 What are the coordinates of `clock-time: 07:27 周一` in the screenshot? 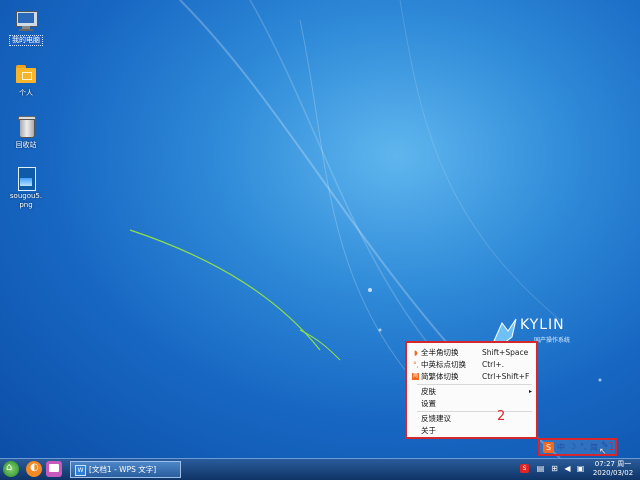 It's located at (613, 464).